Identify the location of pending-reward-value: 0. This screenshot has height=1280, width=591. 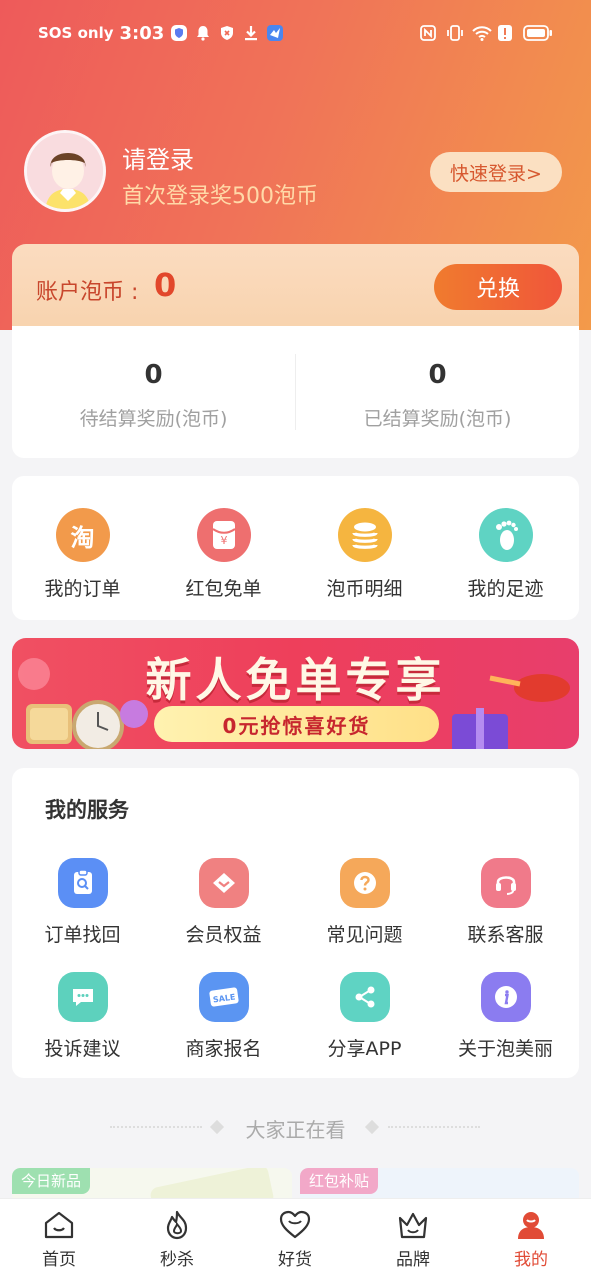
(153, 375).